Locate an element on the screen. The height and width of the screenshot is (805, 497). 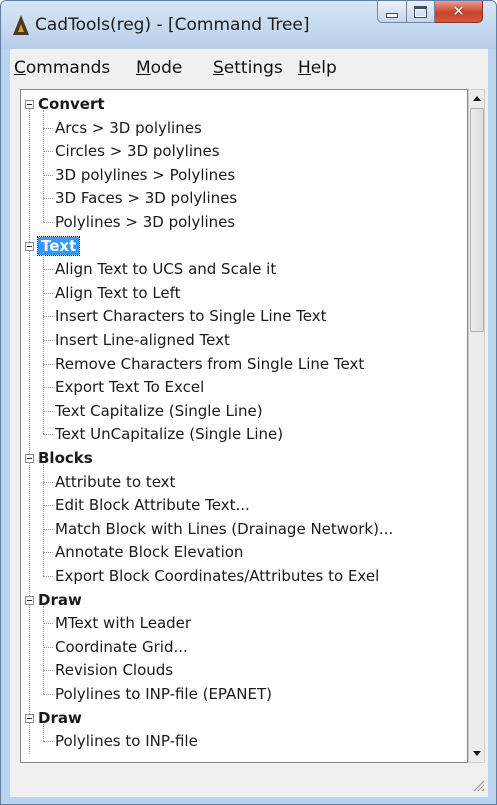
minimize-button is located at coordinates (392, 12).